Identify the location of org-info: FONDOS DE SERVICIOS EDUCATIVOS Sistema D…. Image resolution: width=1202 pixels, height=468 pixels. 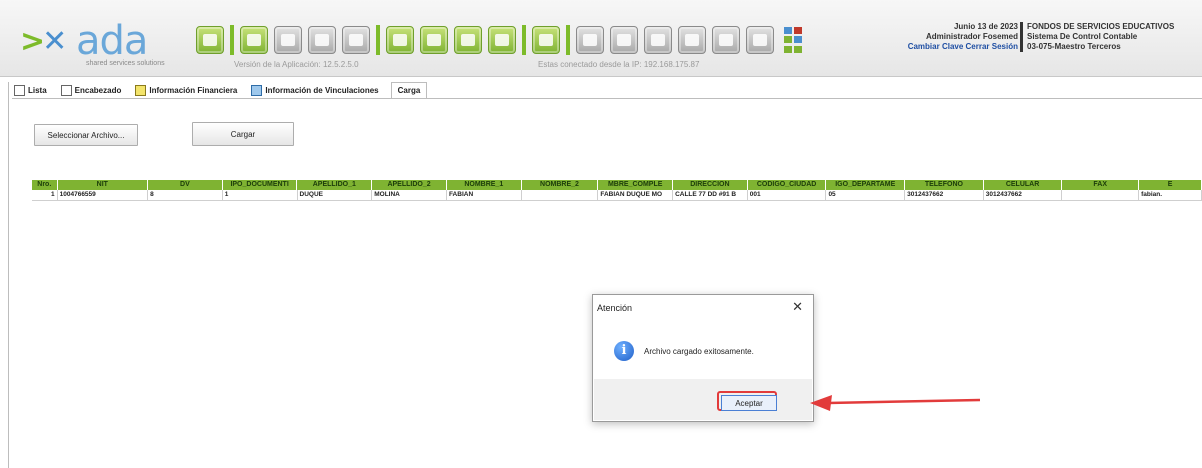
(1097, 37).